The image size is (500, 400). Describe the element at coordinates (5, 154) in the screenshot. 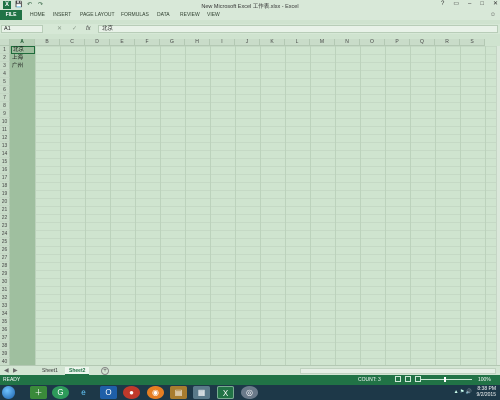

I see `row-header-14: 14` at that location.